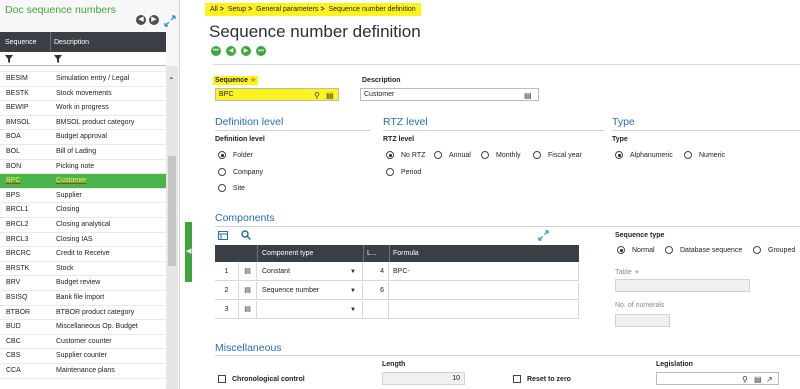  I want to click on shortcut-icon: ↗, so click(769, 379).